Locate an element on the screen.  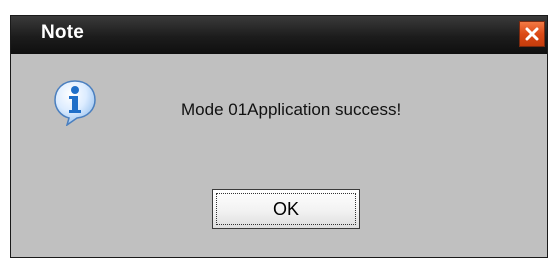
info-icon is located at coordinates (75, 103).